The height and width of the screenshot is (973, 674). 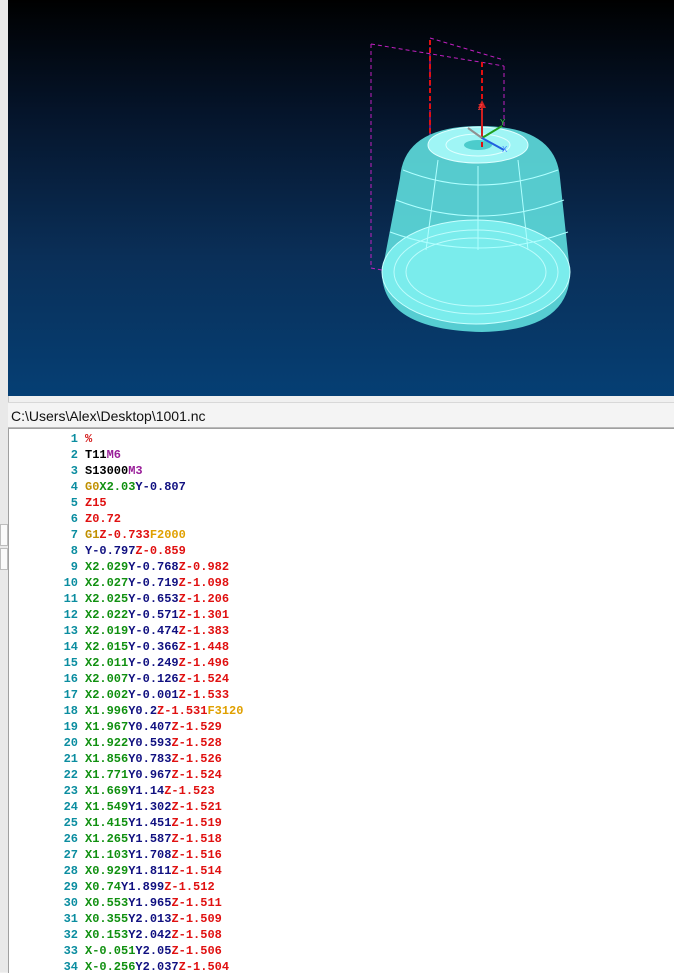 I want to click on line-number: 21, so click(x=70, y=759).